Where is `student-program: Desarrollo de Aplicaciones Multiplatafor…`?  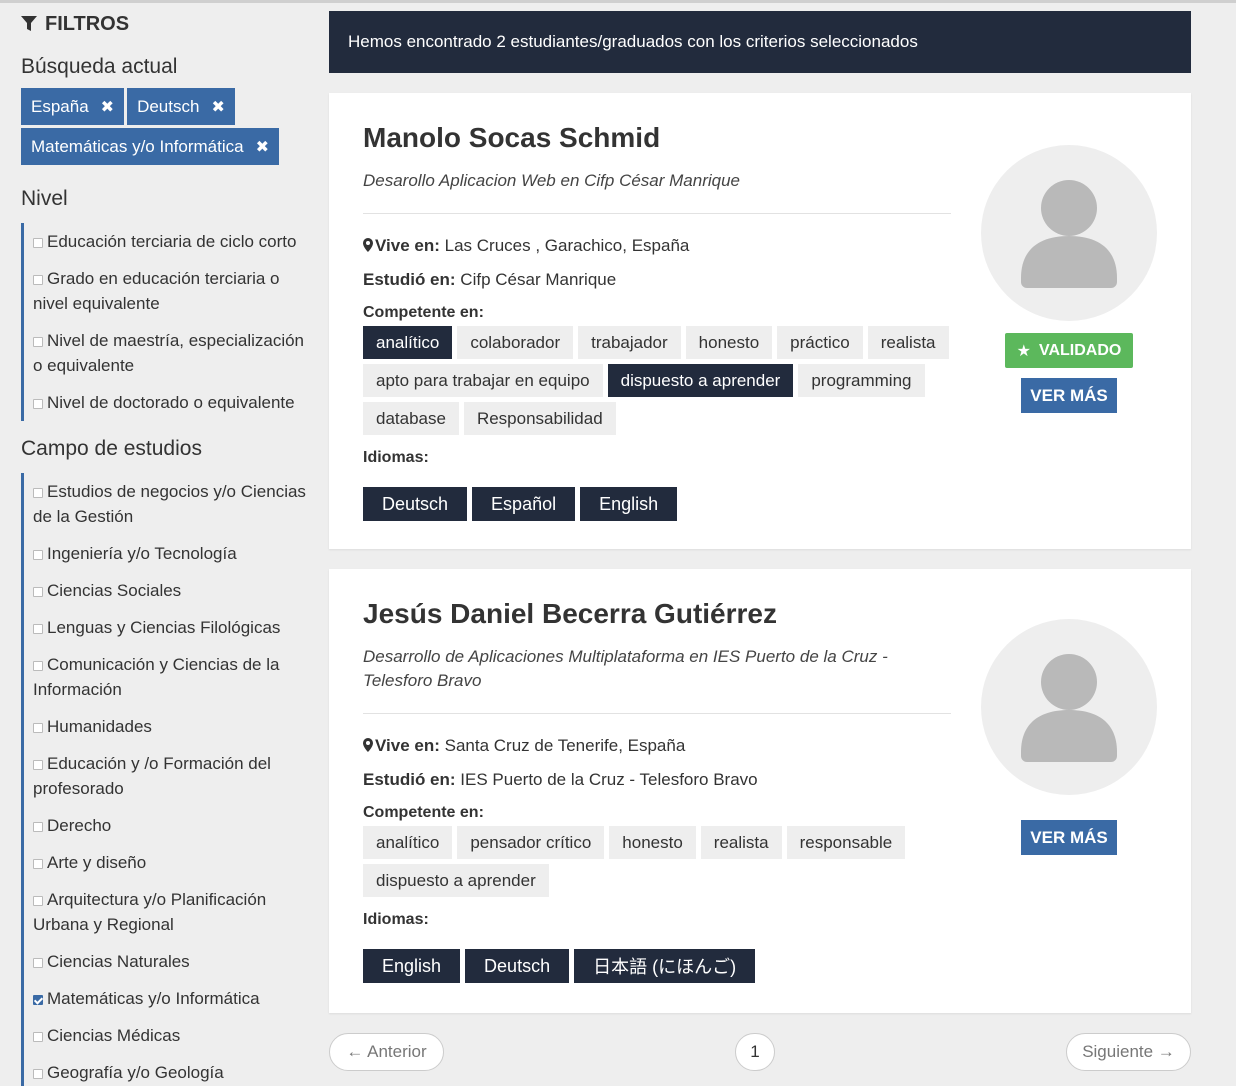
student-program: Desarrollo de Aplicaciones Multiplatafor… is located at coordinates (625, 668).